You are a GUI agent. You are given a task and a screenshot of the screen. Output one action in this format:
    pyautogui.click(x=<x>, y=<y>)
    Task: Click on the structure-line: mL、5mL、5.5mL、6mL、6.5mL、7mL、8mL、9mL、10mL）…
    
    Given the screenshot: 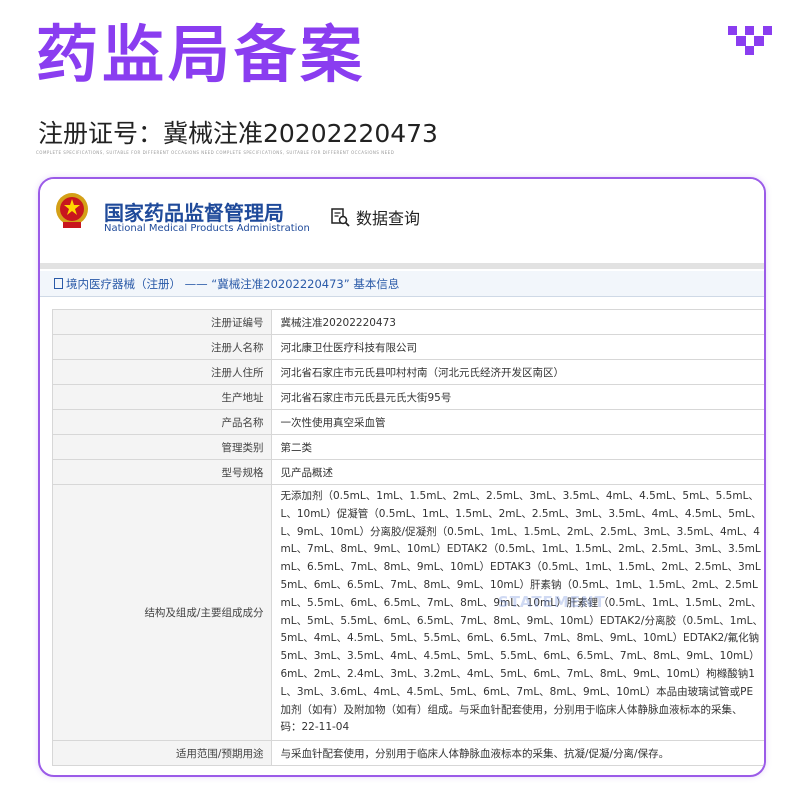 What is the action you would take?
    pyautogui.click(x=521, y=620)
    